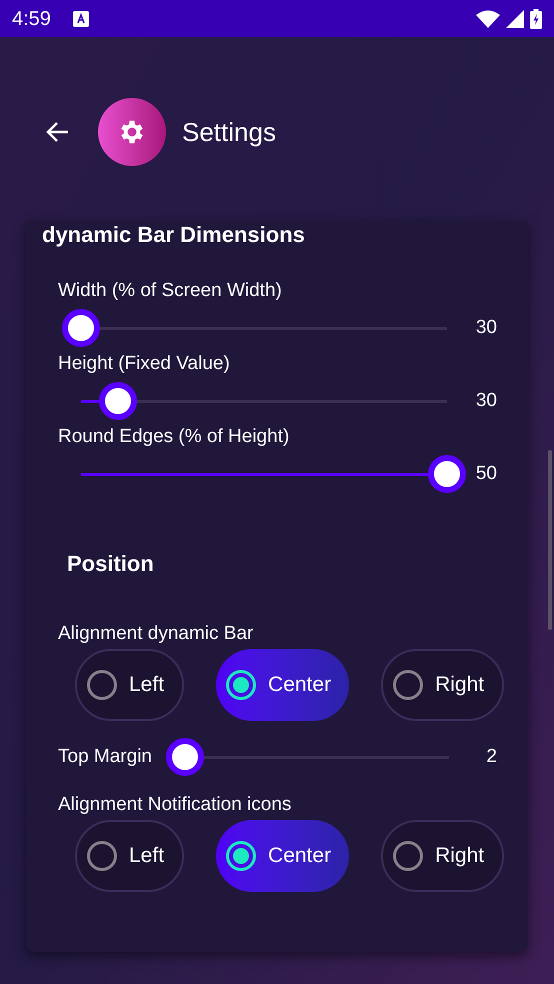 This screenshot has height=984, width=554. Describe the element at coordinates (173, 235) in the screenshot. I see `section-heading: dynamic Bar Dimensions` at that location.